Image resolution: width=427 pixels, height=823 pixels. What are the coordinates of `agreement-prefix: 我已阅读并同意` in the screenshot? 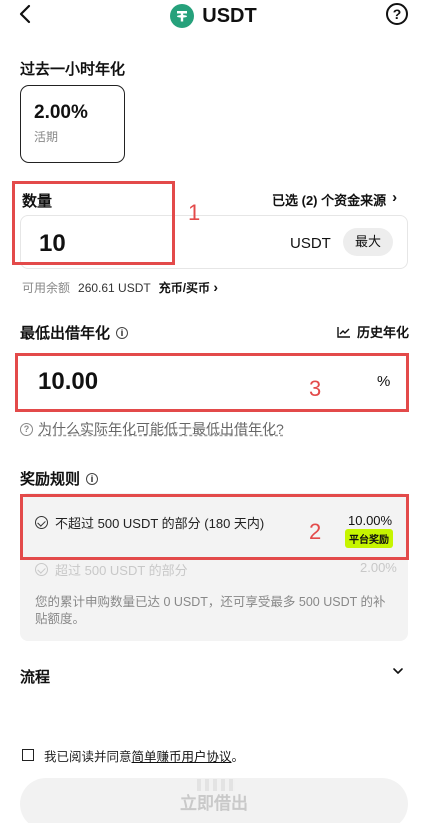 It's located at (88, 757).